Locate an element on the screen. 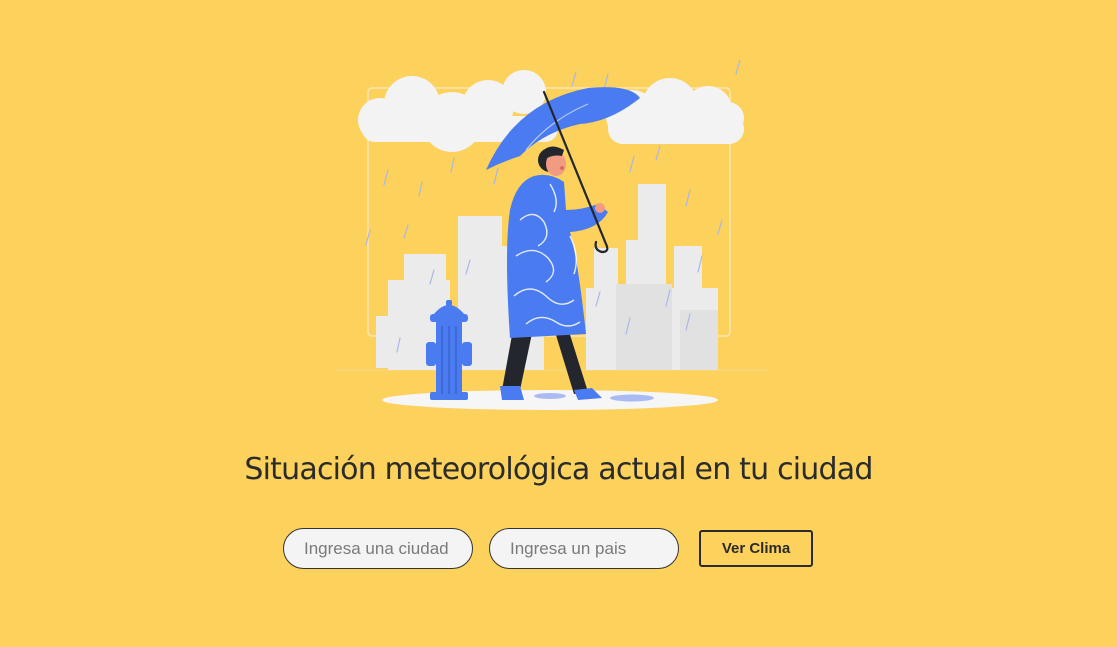  city-input is located at coordinates (378, 548).